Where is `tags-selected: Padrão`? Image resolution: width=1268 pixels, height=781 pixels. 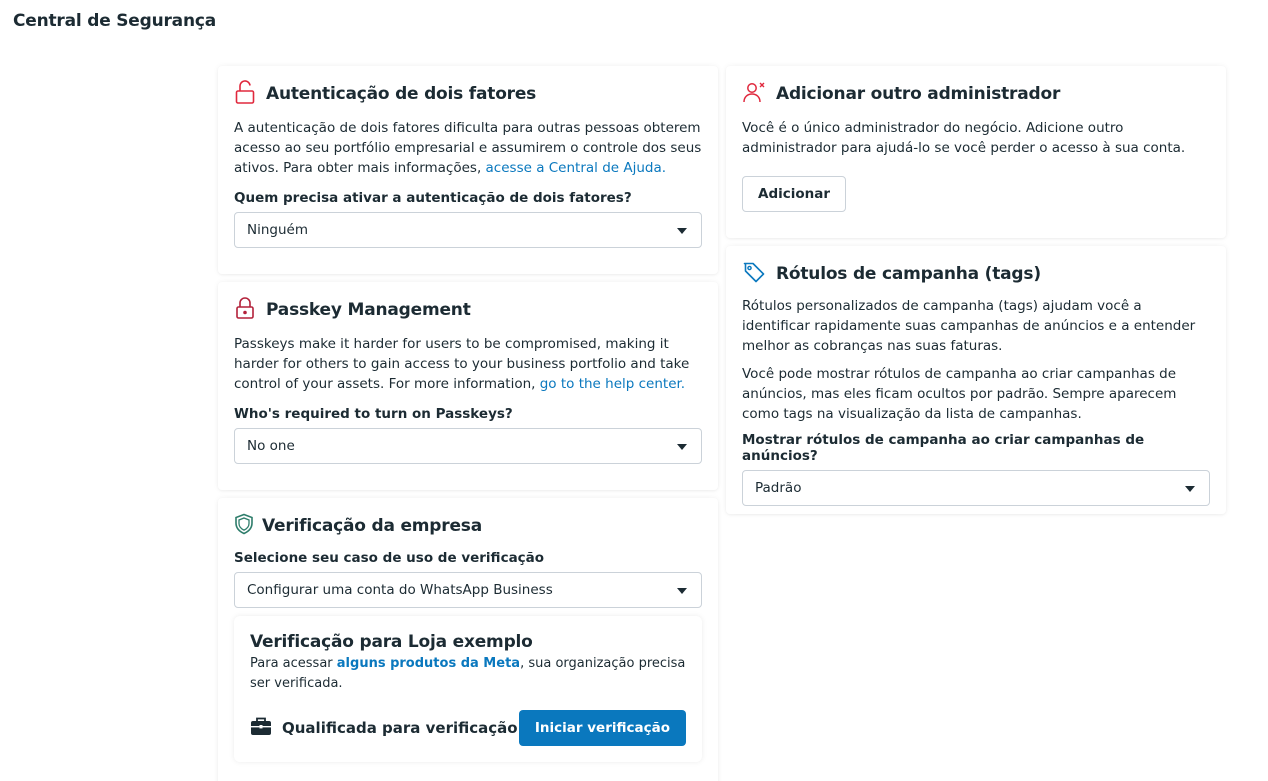
tags-selected: Padrão is located at coordinates (778, 488).